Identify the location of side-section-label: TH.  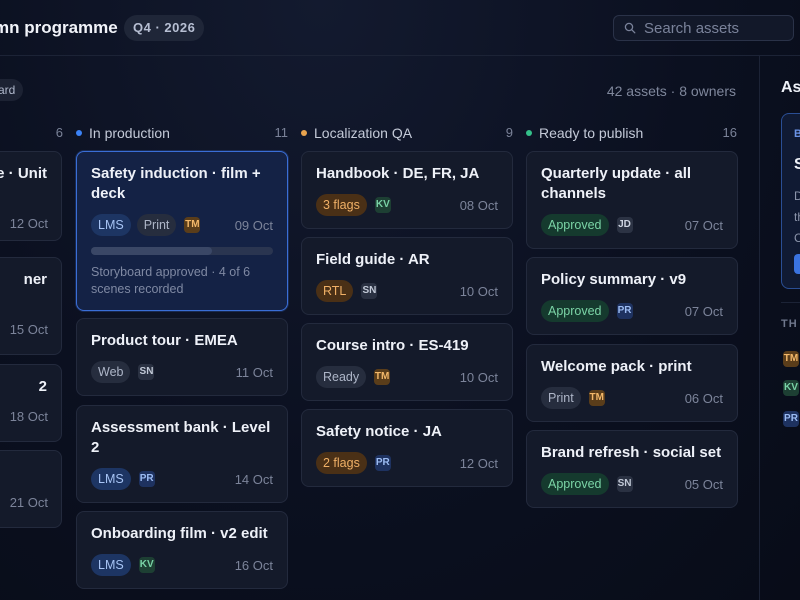
(789, 324).